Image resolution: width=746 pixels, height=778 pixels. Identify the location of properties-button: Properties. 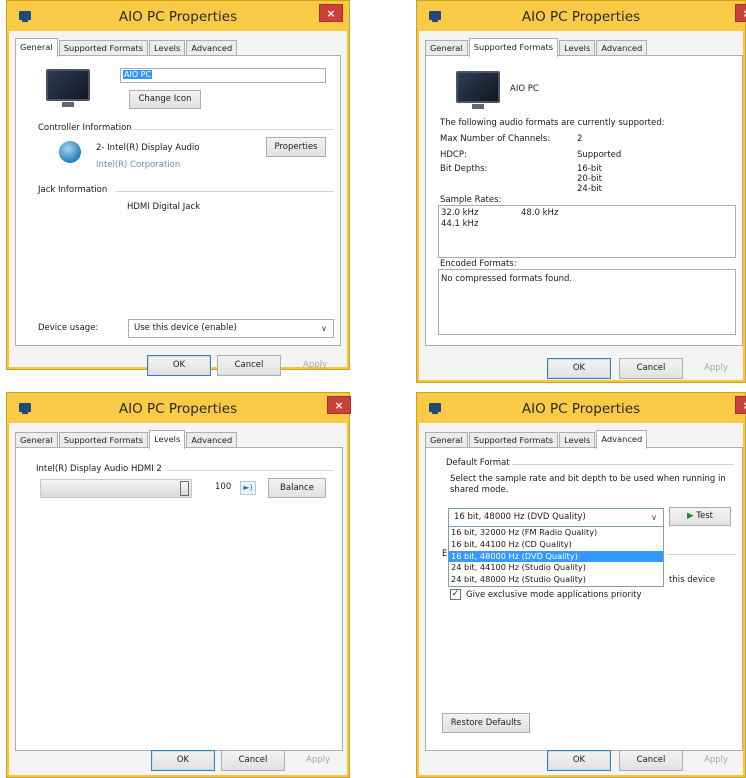
(296, 147).